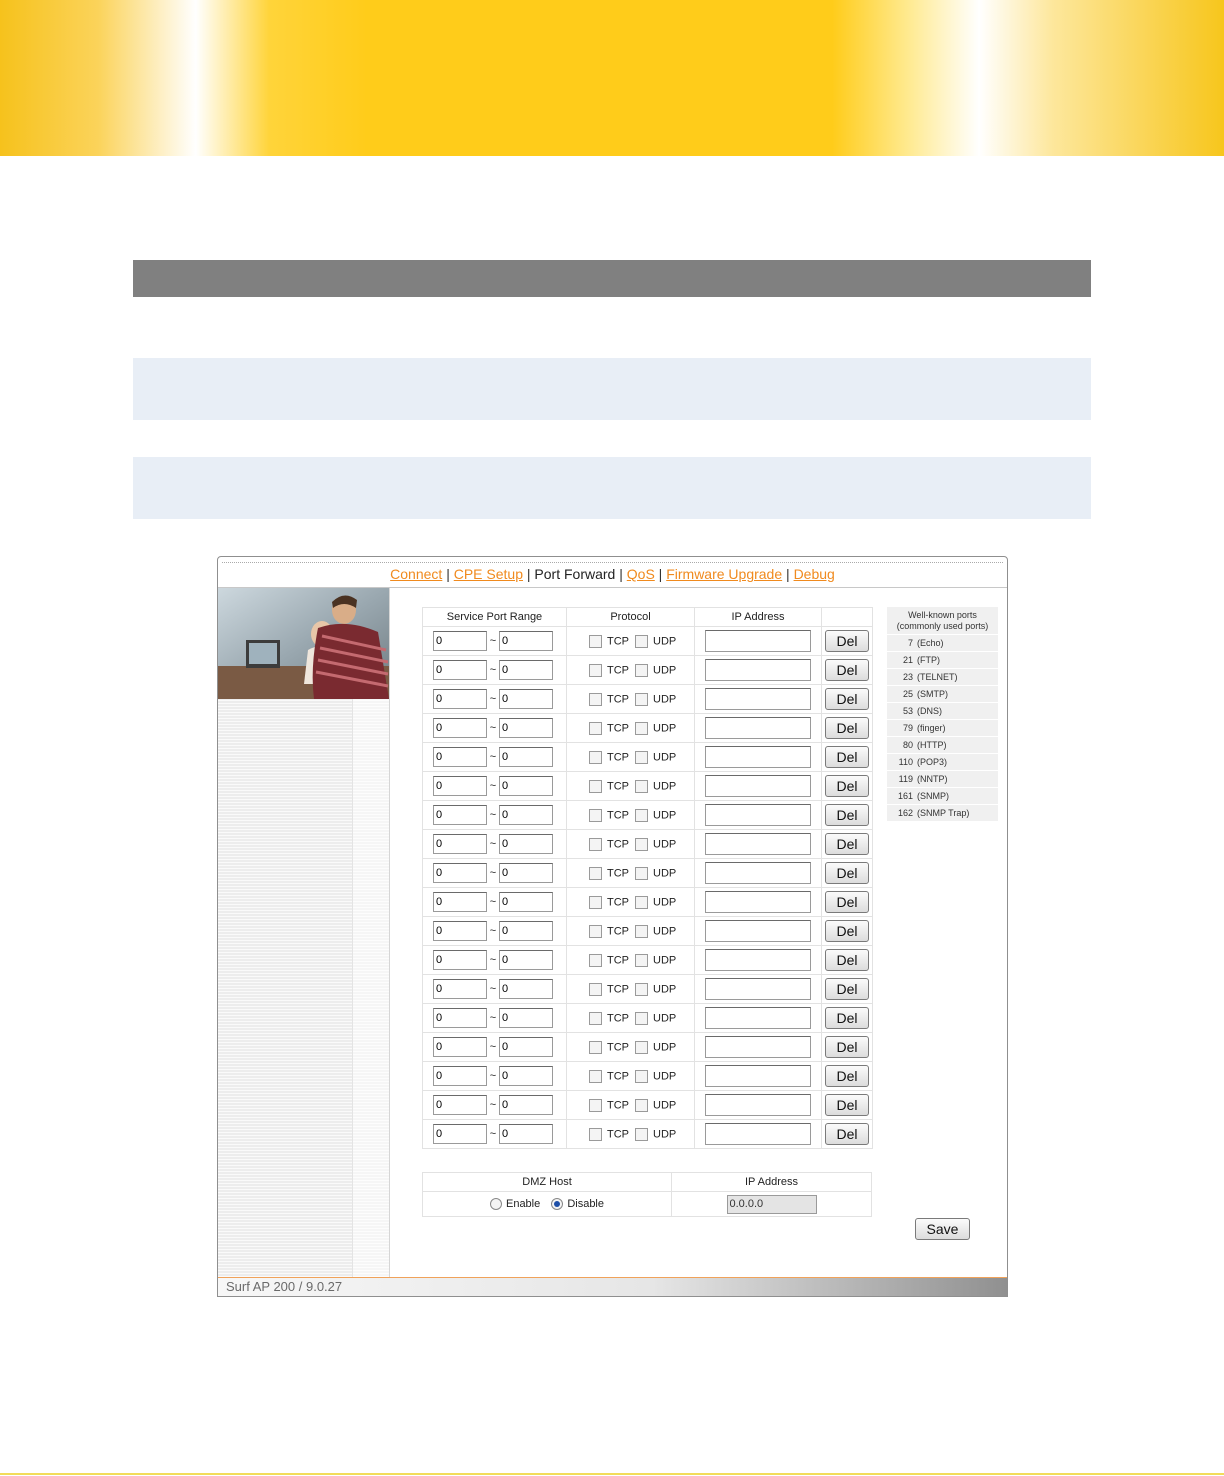  Describe the element at coordinates (942, 1229) in the screenshot. I see `save-button: Save` at that location.